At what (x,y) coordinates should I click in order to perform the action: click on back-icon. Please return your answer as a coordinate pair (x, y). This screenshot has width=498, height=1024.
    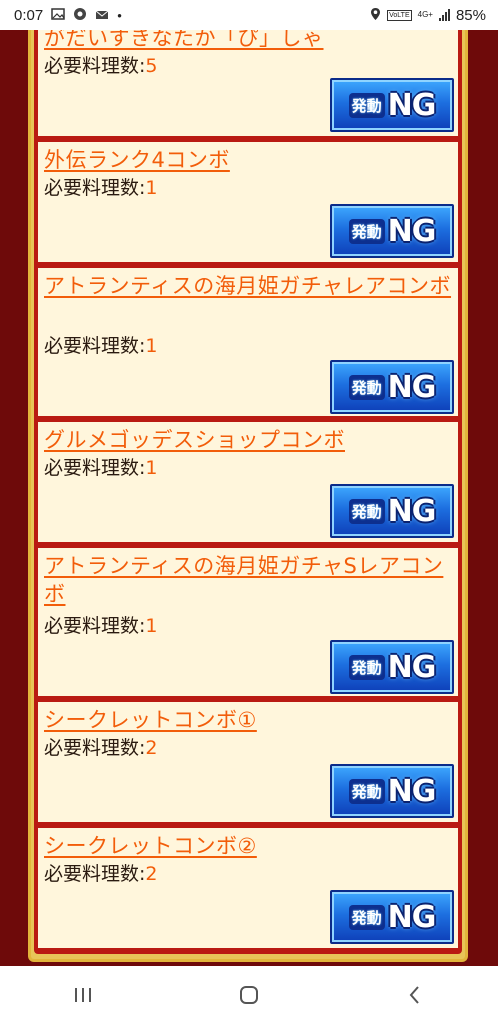
    Looking at the image, I should click on (414, 995).